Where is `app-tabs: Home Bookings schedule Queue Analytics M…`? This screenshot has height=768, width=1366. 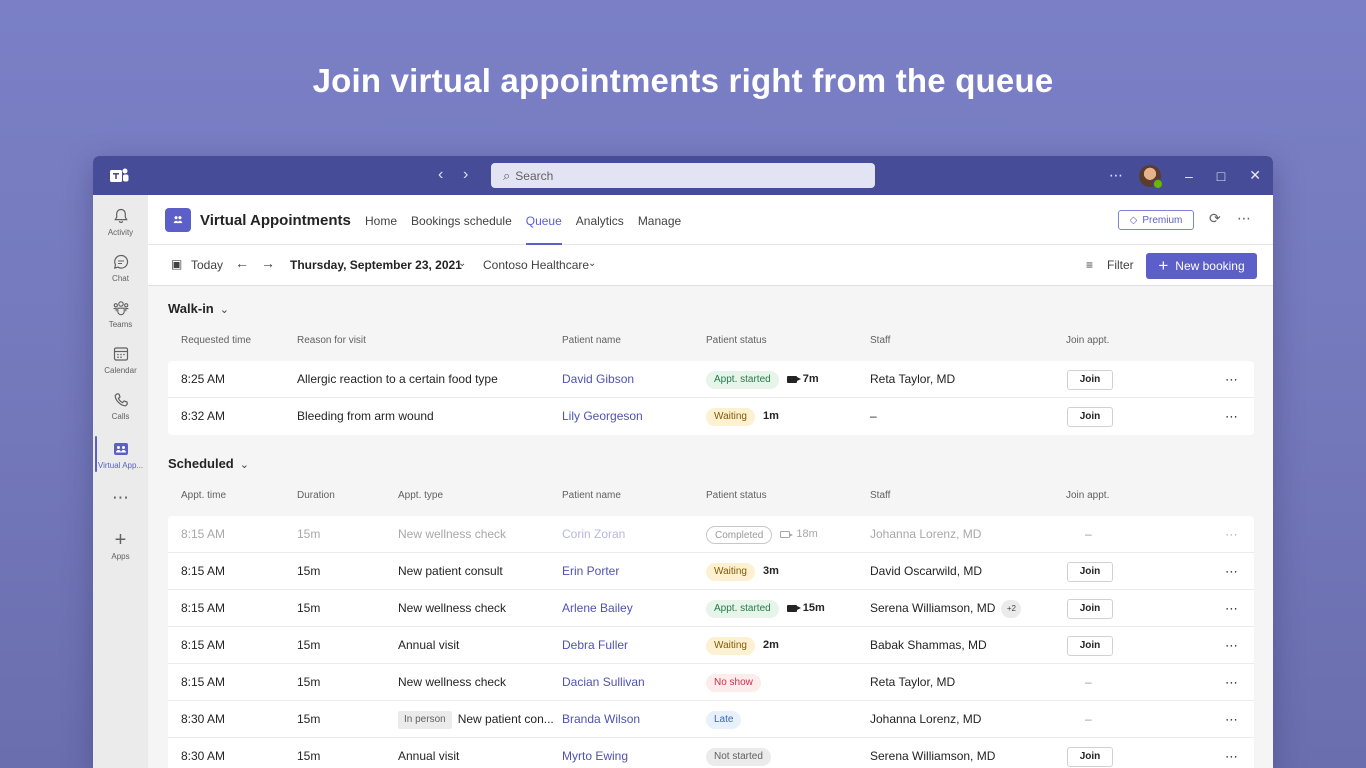 app-tabs: Home Bookings schedule Queue Analytics M… is located at coordinates (530, 220).